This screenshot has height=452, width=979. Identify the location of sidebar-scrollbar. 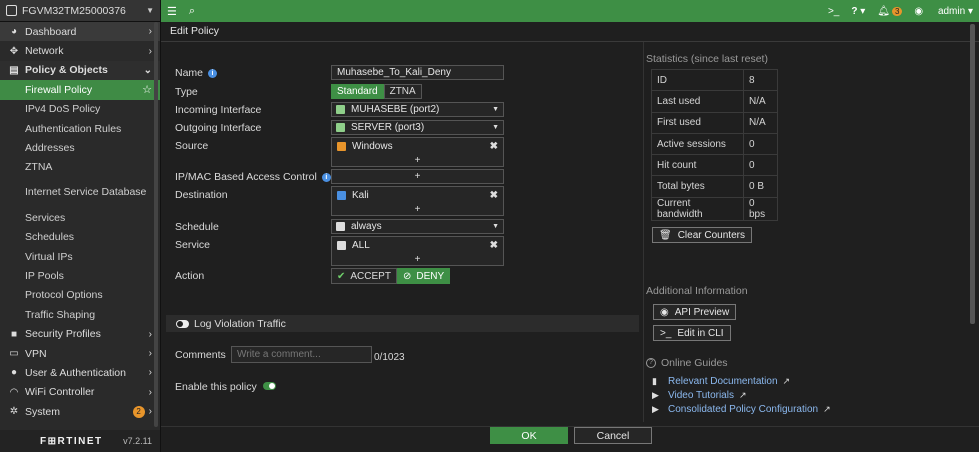
(156, 224).